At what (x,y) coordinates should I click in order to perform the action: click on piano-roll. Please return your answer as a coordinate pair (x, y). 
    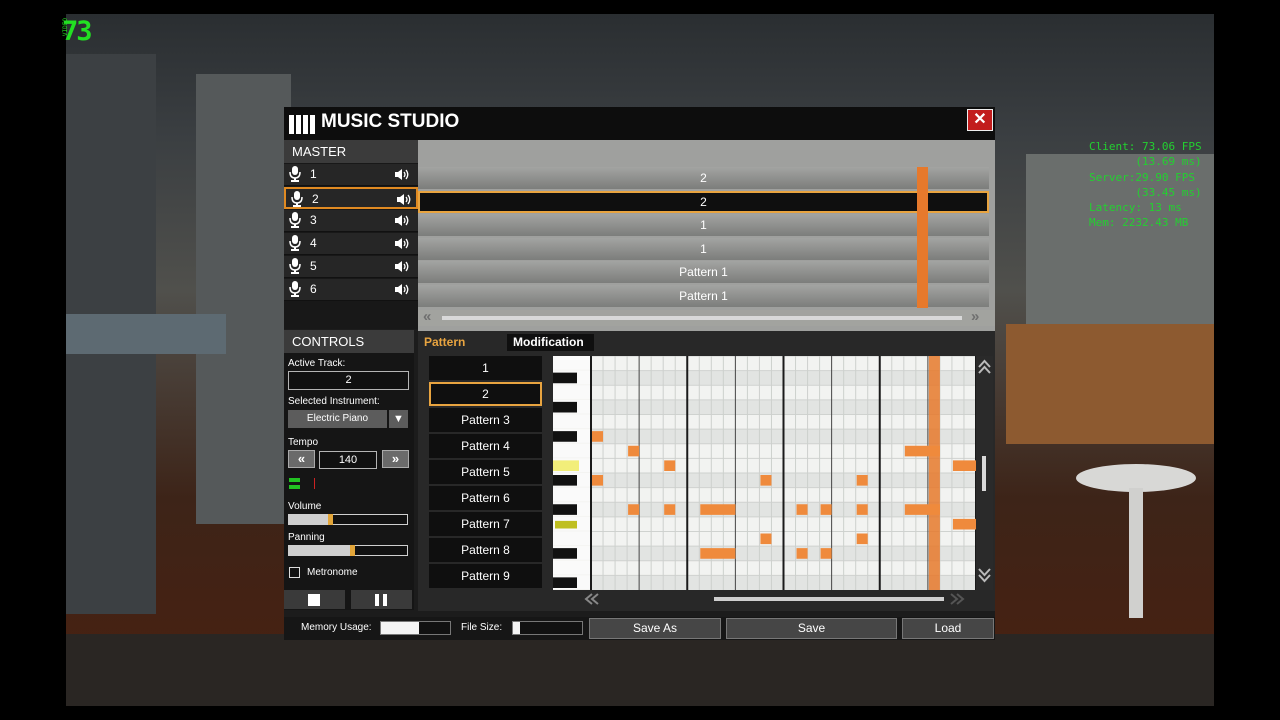
    Looking at the image, I should click on (764, 473).